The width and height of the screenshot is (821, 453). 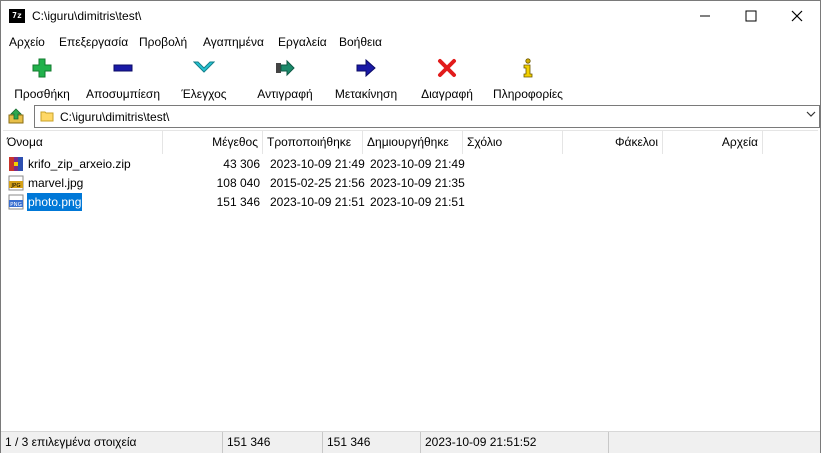 I want to click on test-button-label: Έλεγχος, so click(x=204, y=94).